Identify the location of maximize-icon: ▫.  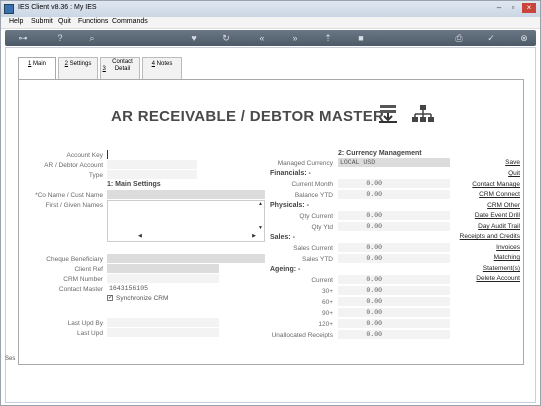
(513, 8).